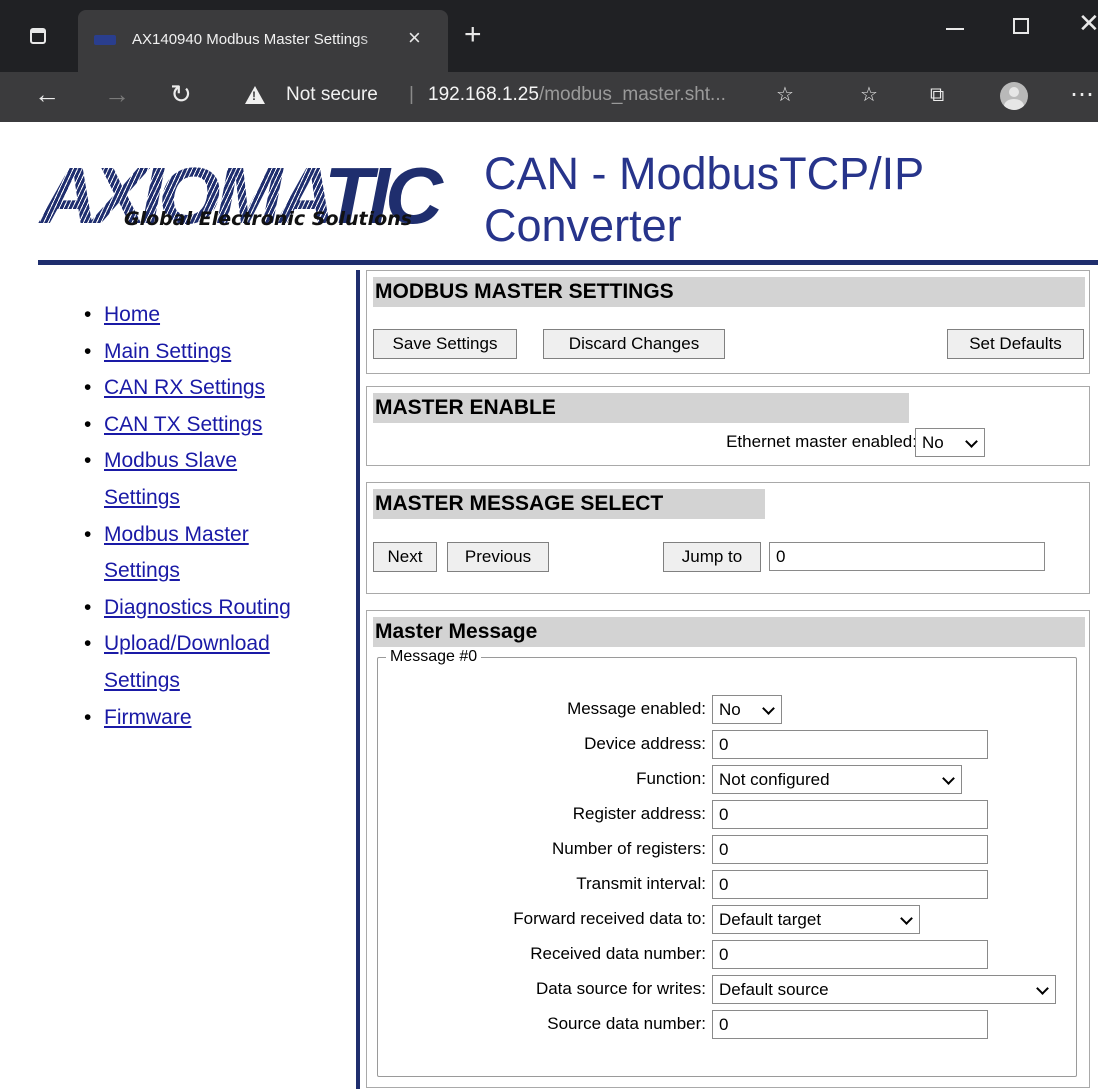  What do you see at coordinates (785, 95) in the screenshot?
I see `add-favorite-icon: ☆` at bounding box center [785, 95].